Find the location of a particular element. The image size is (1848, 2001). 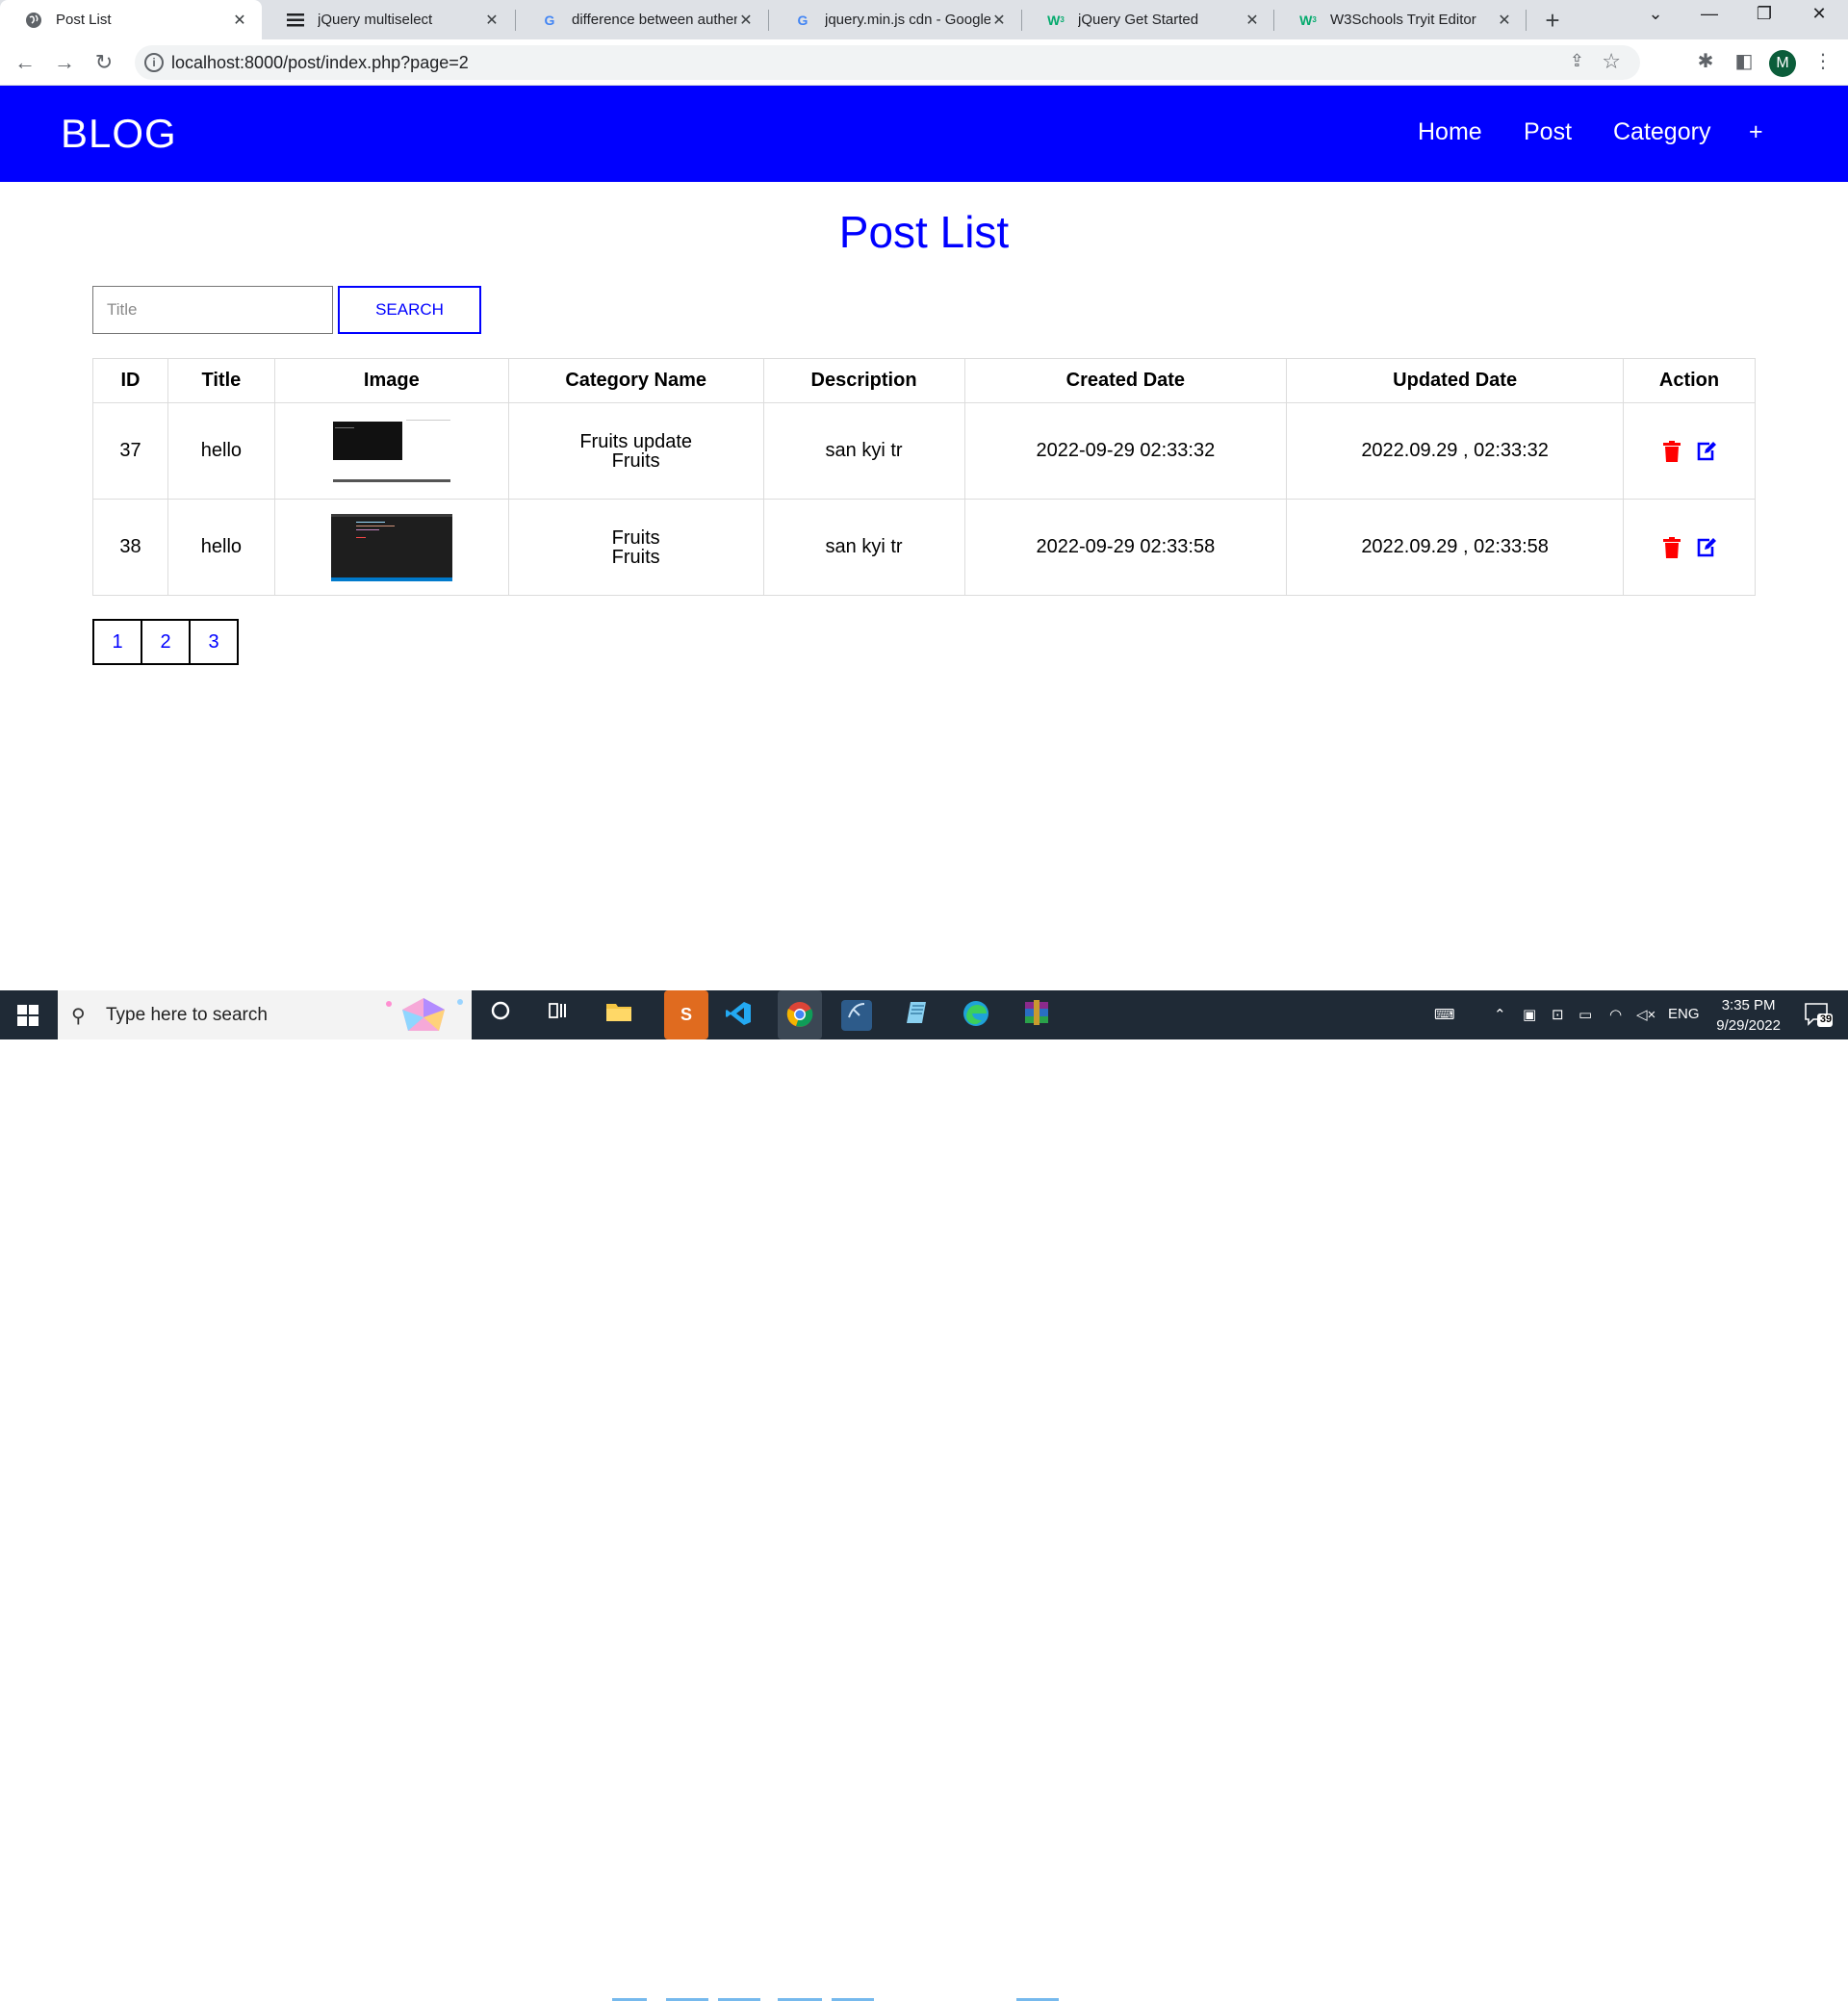

tab-title: jQuery Get Started is located at coordinates (1138, 20).